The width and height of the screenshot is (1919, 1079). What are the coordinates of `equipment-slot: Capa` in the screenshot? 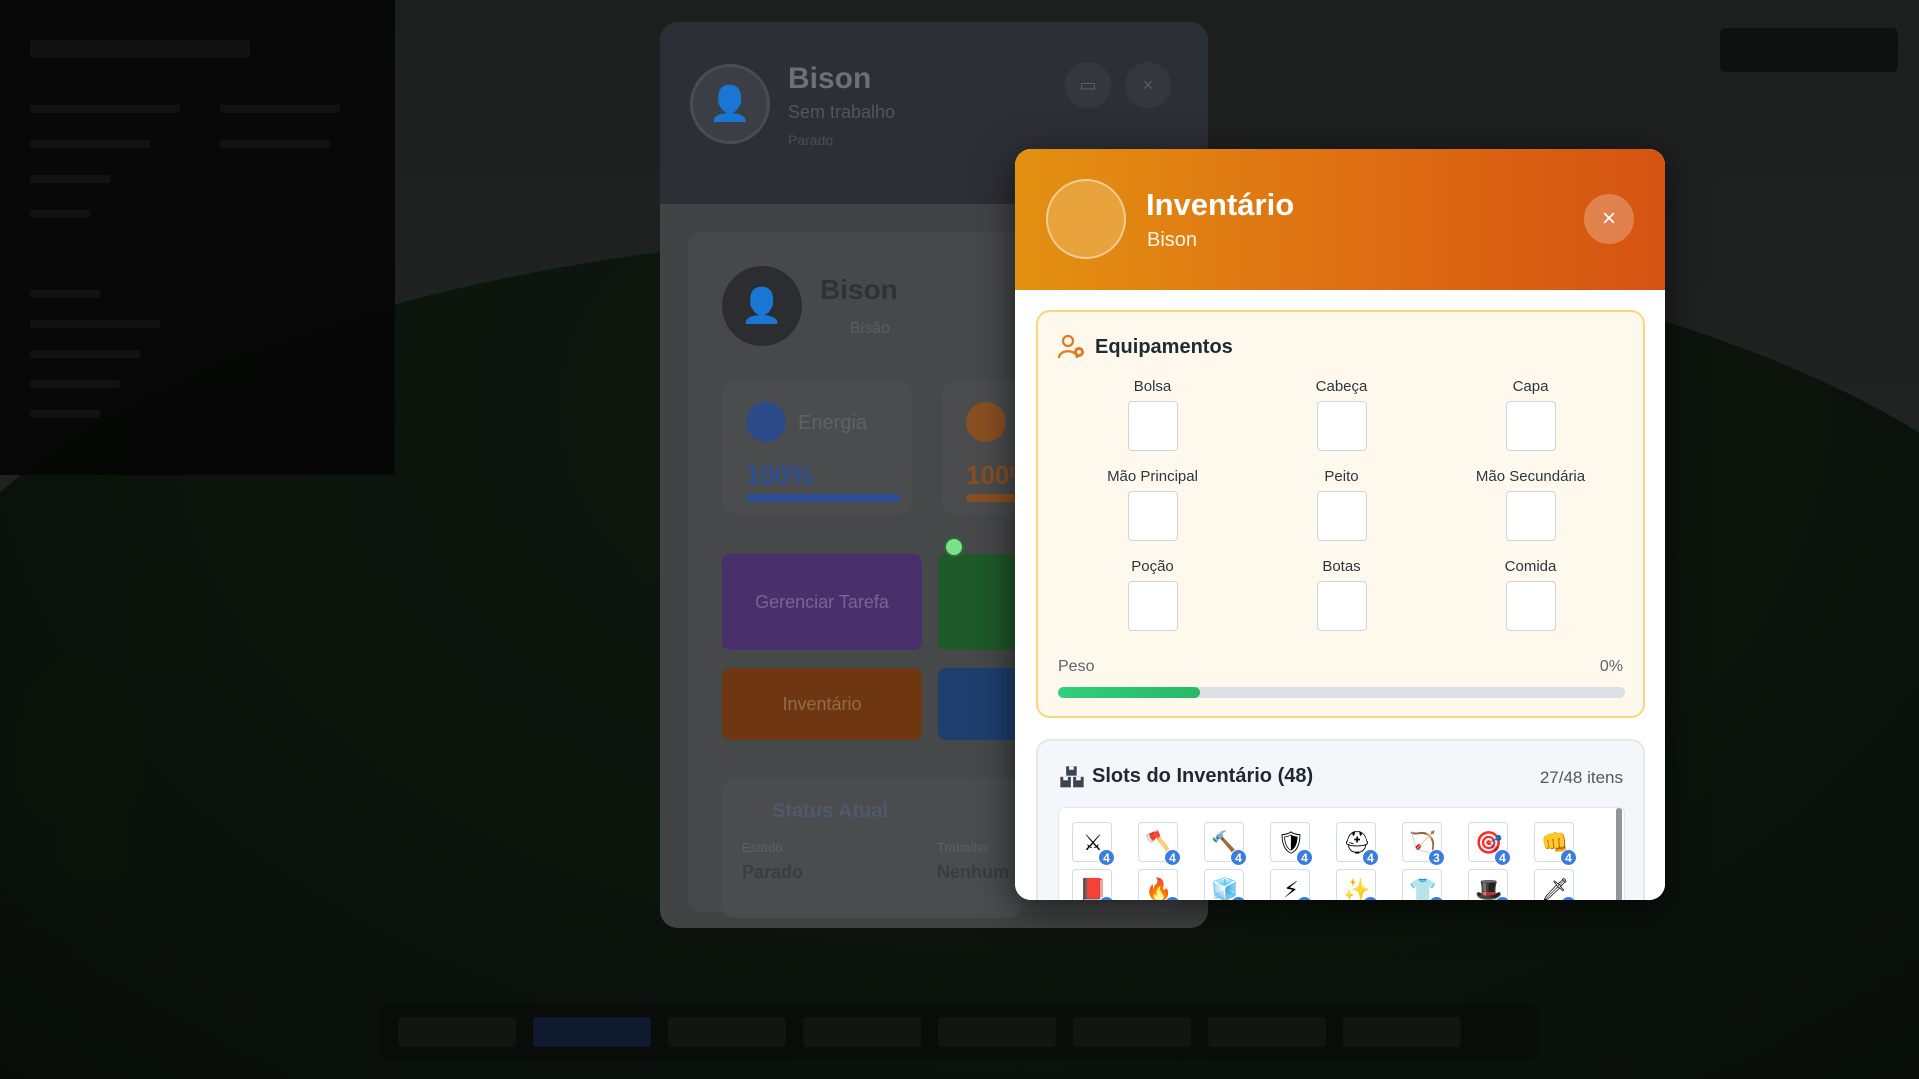 It's located at (1530, 421).